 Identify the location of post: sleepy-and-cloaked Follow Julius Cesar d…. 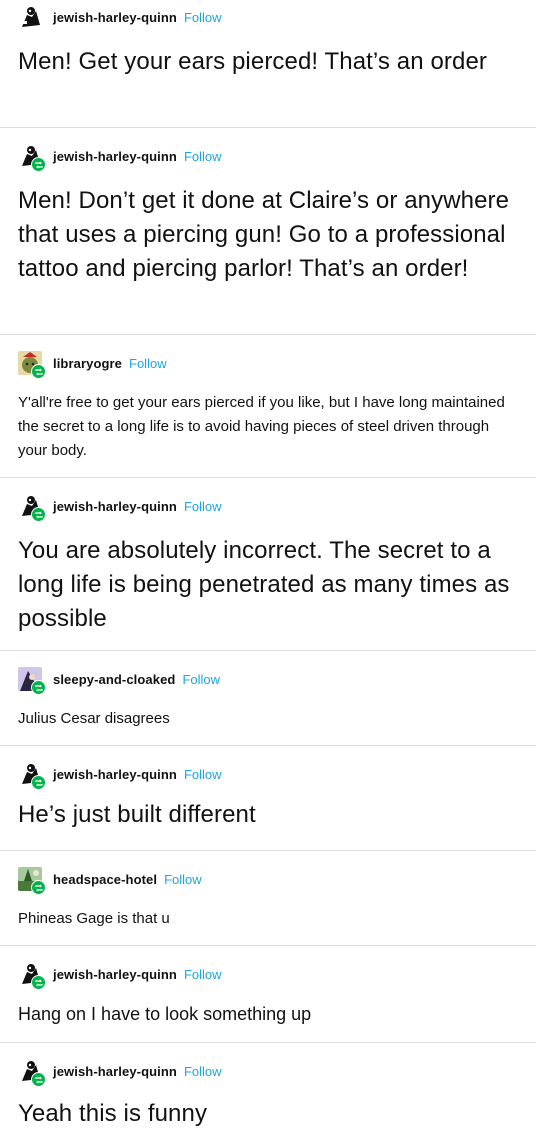
(268, 698).